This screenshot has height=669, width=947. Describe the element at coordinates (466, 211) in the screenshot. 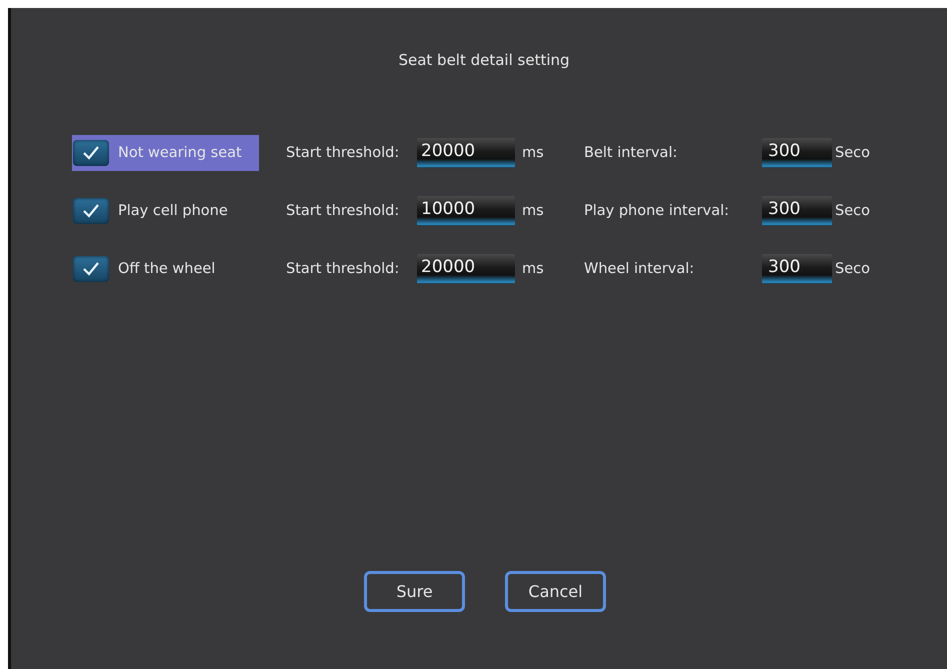

I see `number-field: 10000` at that location.